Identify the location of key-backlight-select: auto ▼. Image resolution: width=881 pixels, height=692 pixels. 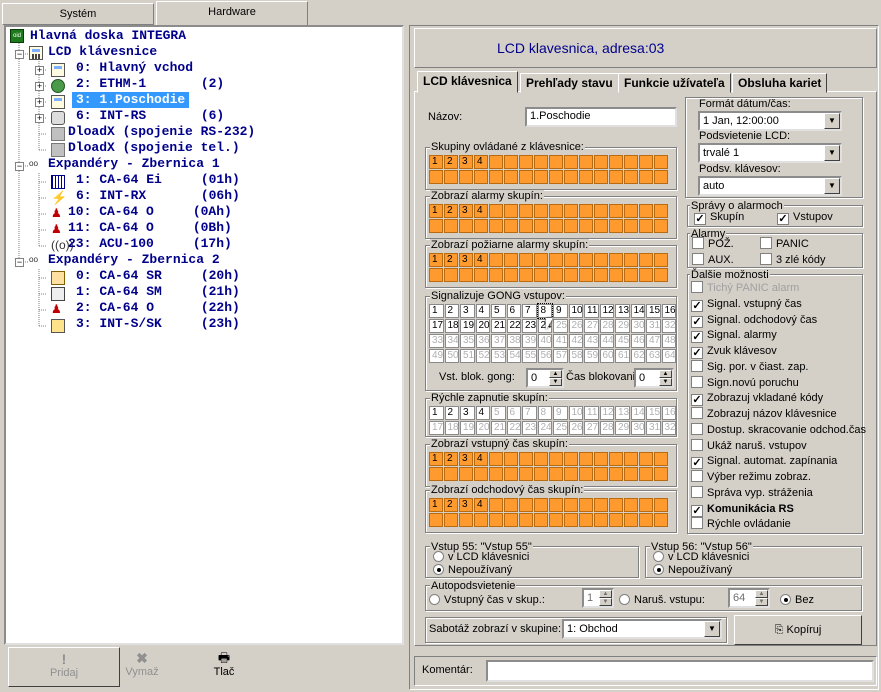
(770, 186).